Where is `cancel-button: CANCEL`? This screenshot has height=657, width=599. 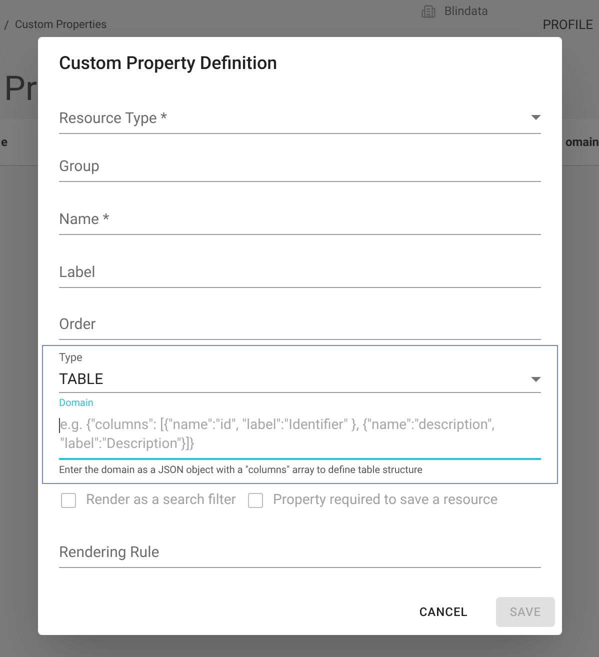 cancel-button: CANCEL is located at coordinates (443, 612).